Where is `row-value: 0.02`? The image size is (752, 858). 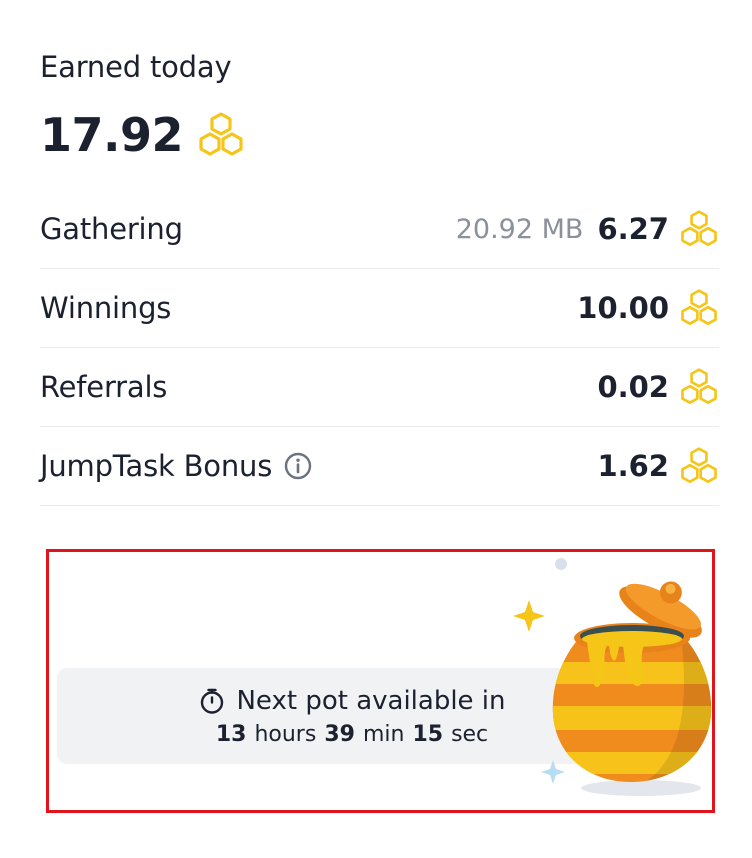
row-value: 0.02 is located at coordinates (633, 387).